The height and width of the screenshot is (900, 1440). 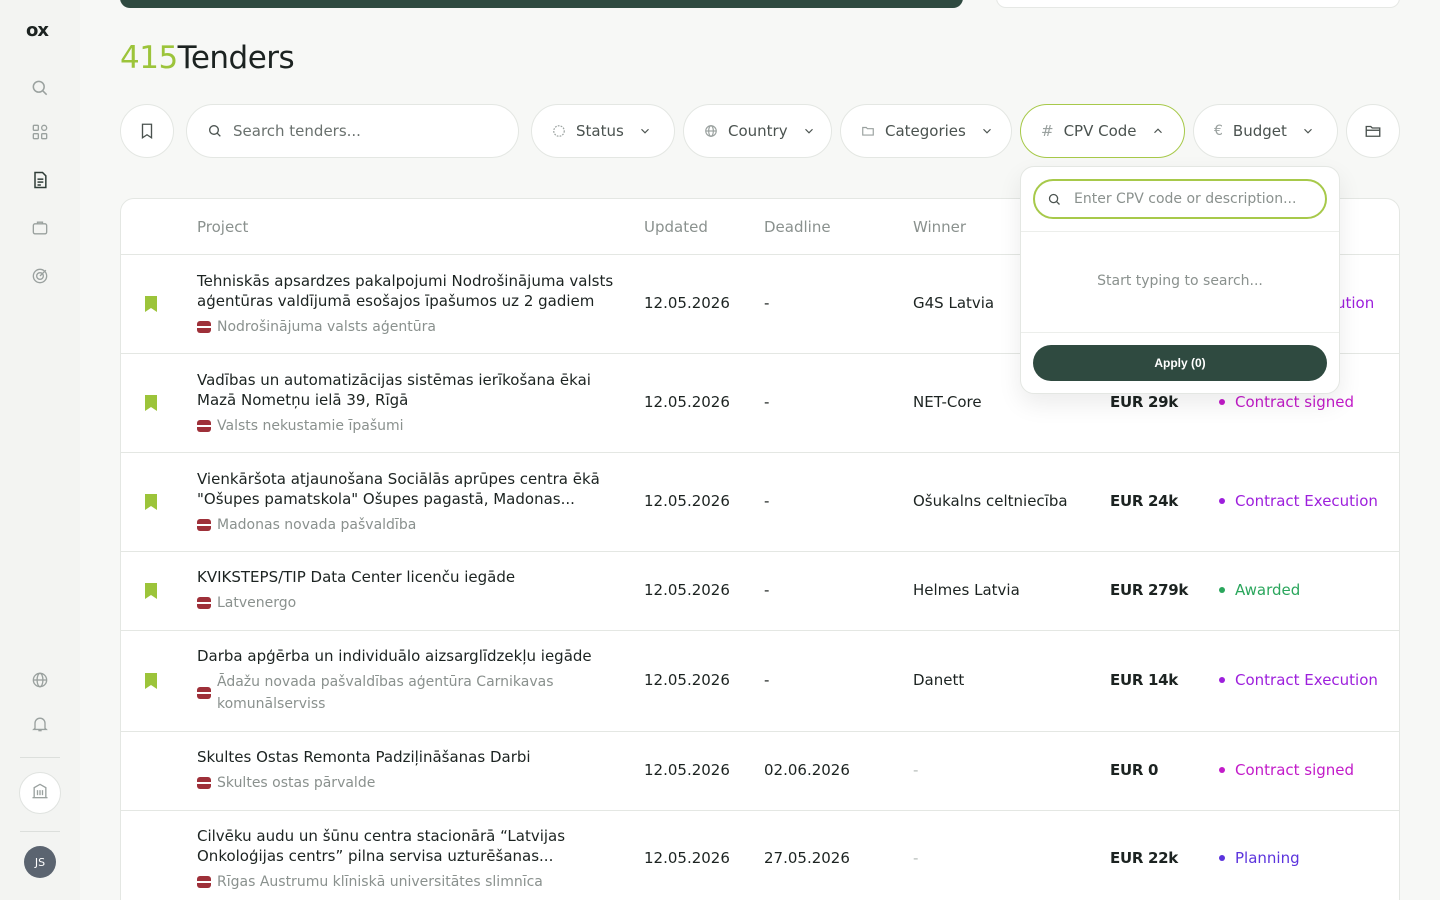 I want to click on cpv-search-input, so click(x=1194, y=199).